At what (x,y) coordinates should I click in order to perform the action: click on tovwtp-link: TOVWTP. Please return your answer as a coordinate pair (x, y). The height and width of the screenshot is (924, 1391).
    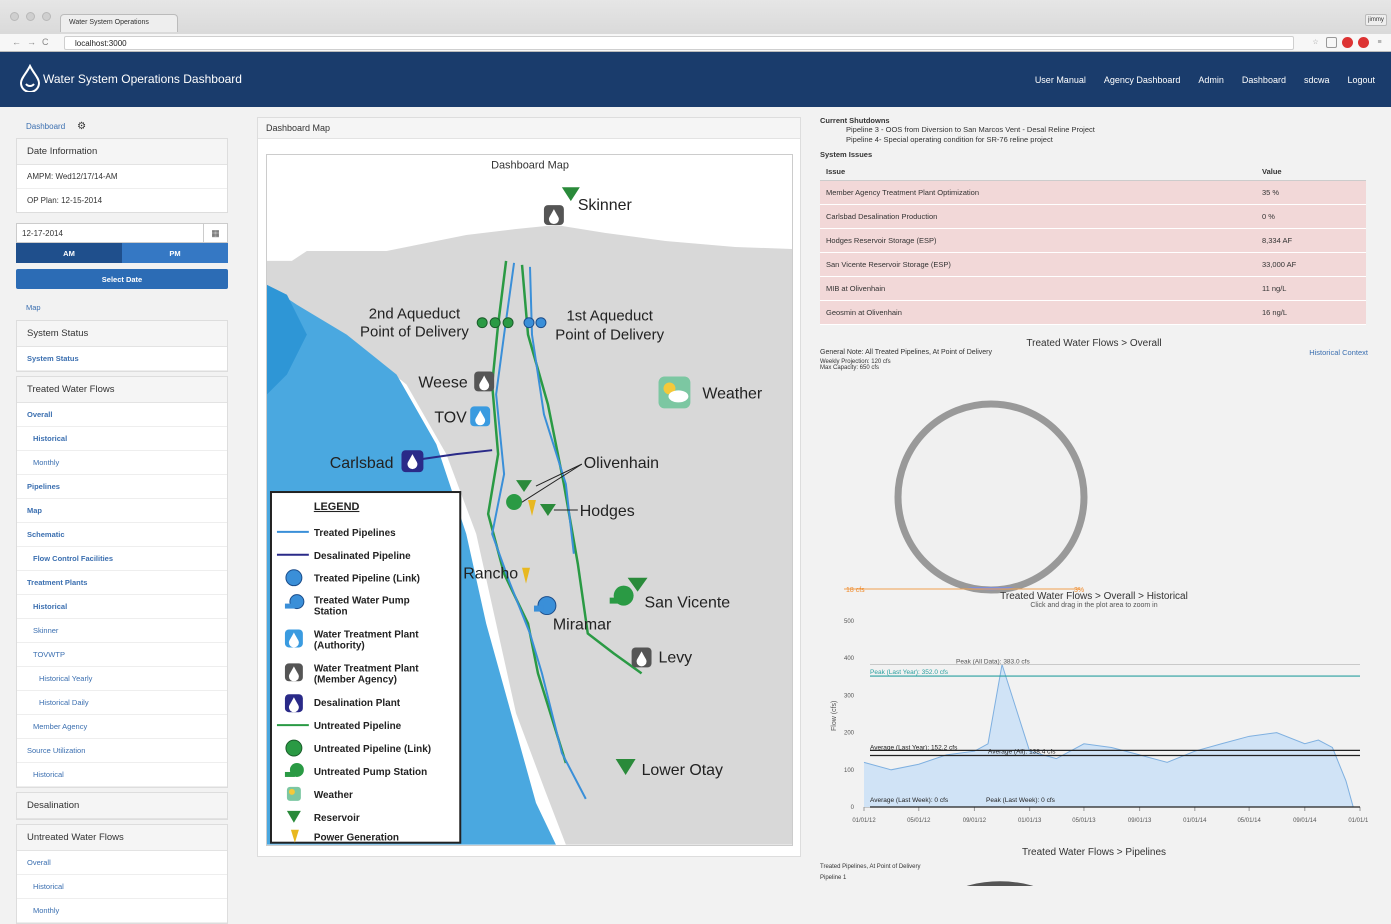
    Looking at the image, I should click on (122, 655).